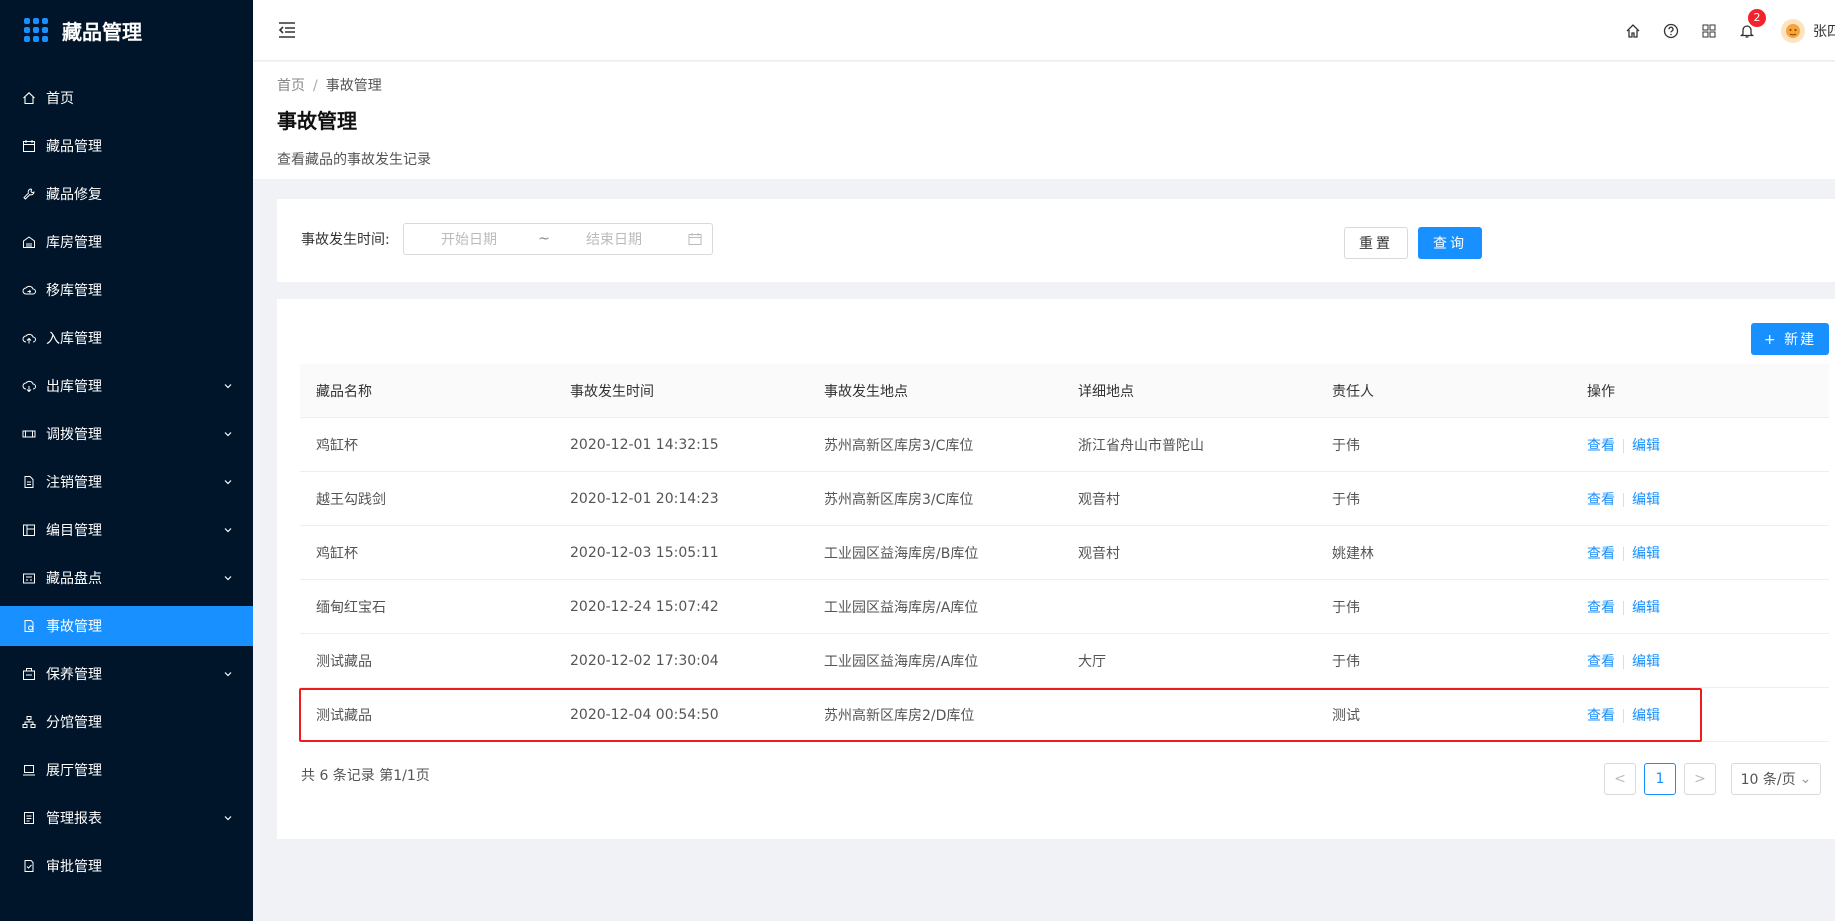 The image size is (1835, 921). I want to click on sidebar-item-label: 藏品修复, so click(74, 195).